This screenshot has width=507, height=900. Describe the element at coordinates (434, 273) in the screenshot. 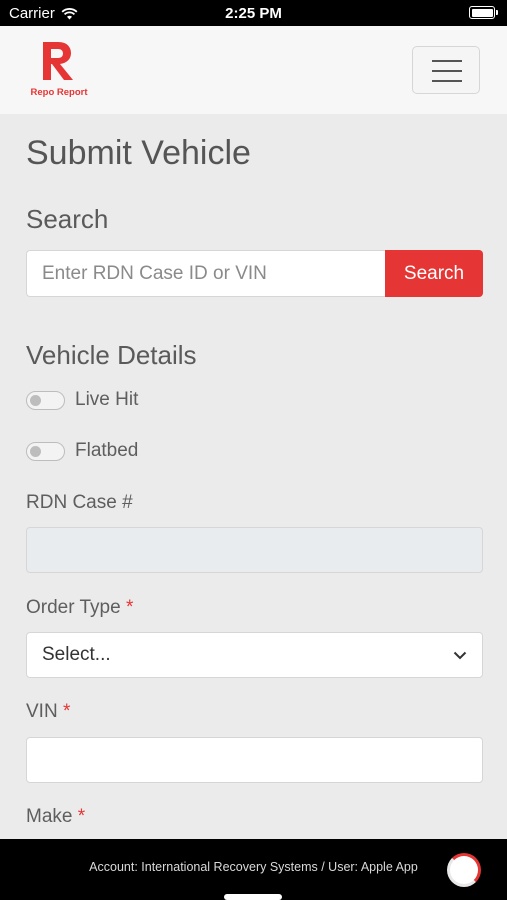

I see `search-button: Search` at that location.